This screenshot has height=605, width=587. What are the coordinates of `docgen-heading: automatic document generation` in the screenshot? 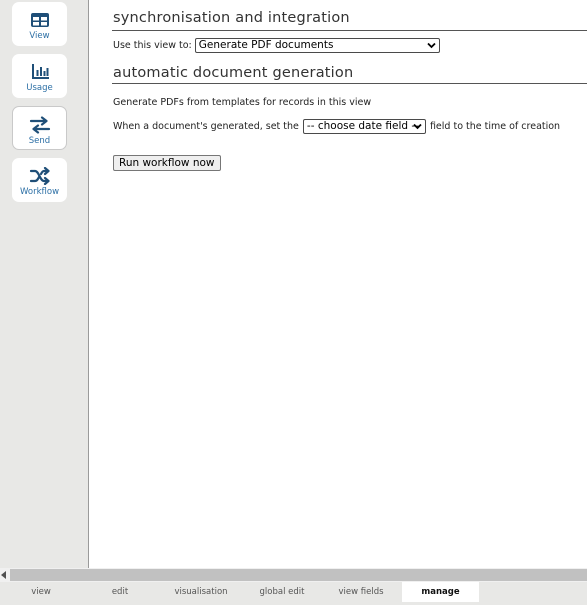 It's located at (233, 73).